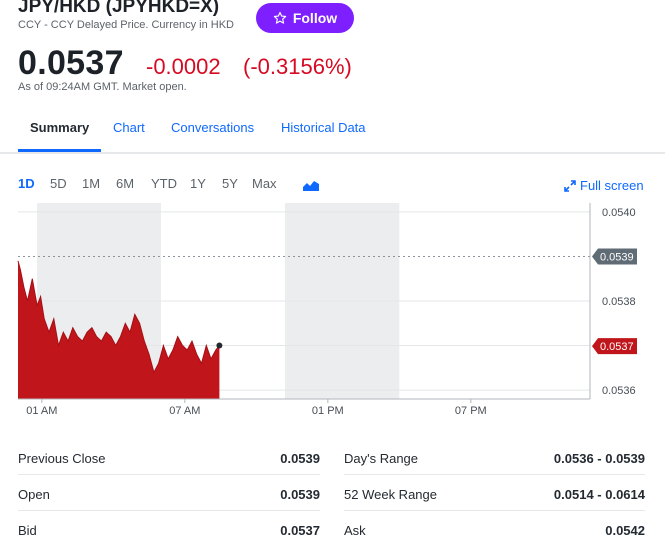 The height and width of the screenshot is (555, 665). I want to click on price-change: -0.0002, so click(183, 66).